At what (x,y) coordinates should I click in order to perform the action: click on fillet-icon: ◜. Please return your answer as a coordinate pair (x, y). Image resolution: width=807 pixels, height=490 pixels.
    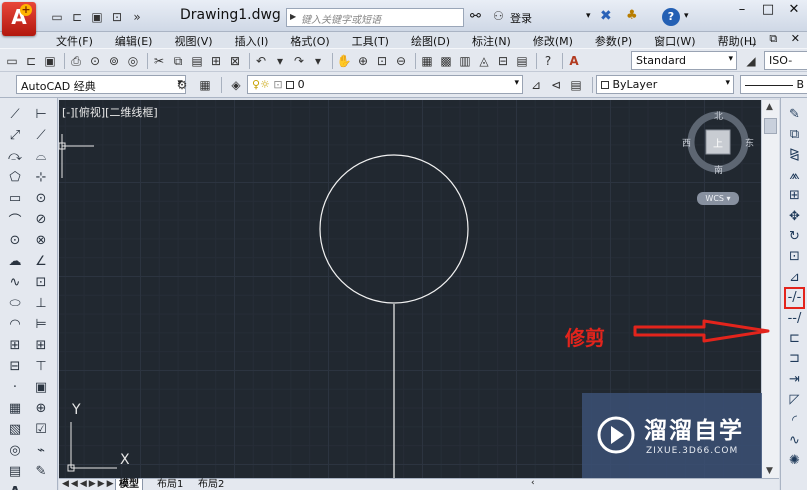
    Looking at the image, I should click on (794, 420).